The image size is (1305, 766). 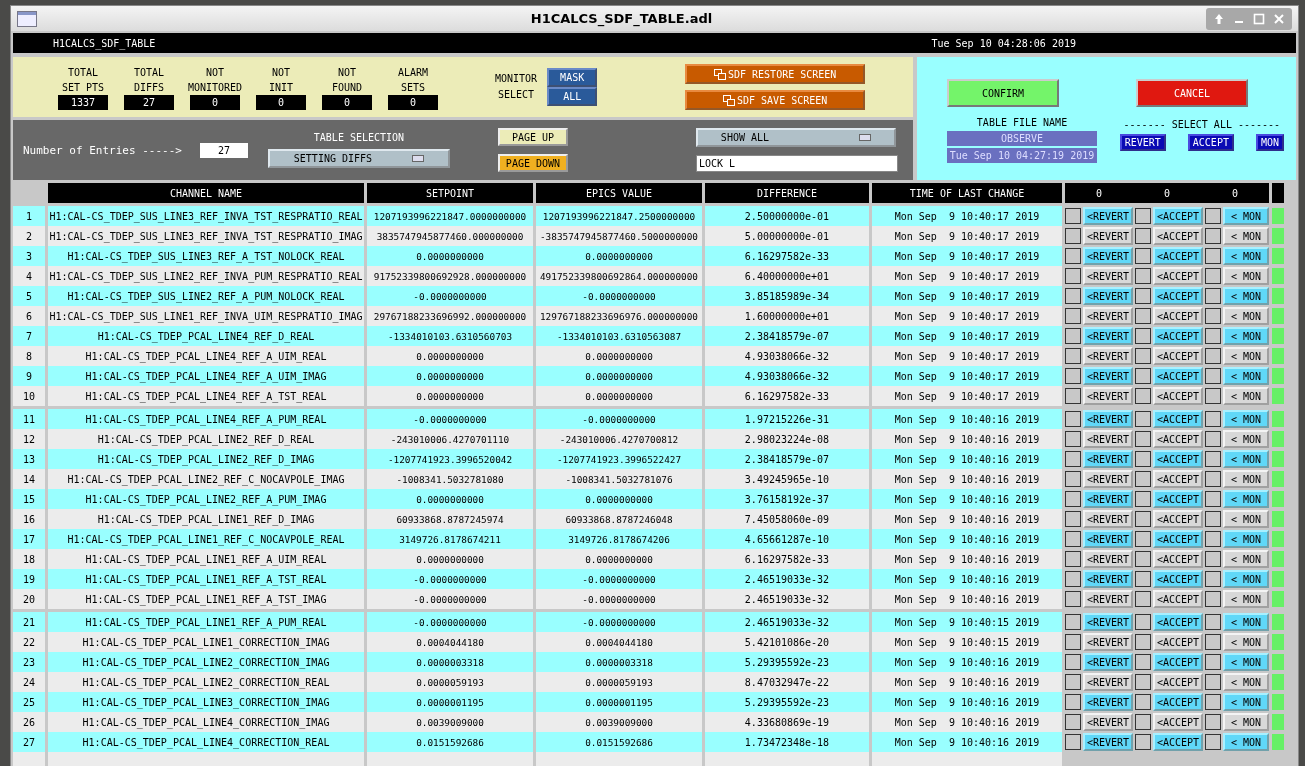 I want to click on entries-field: 27, so click(x=223, y=150).